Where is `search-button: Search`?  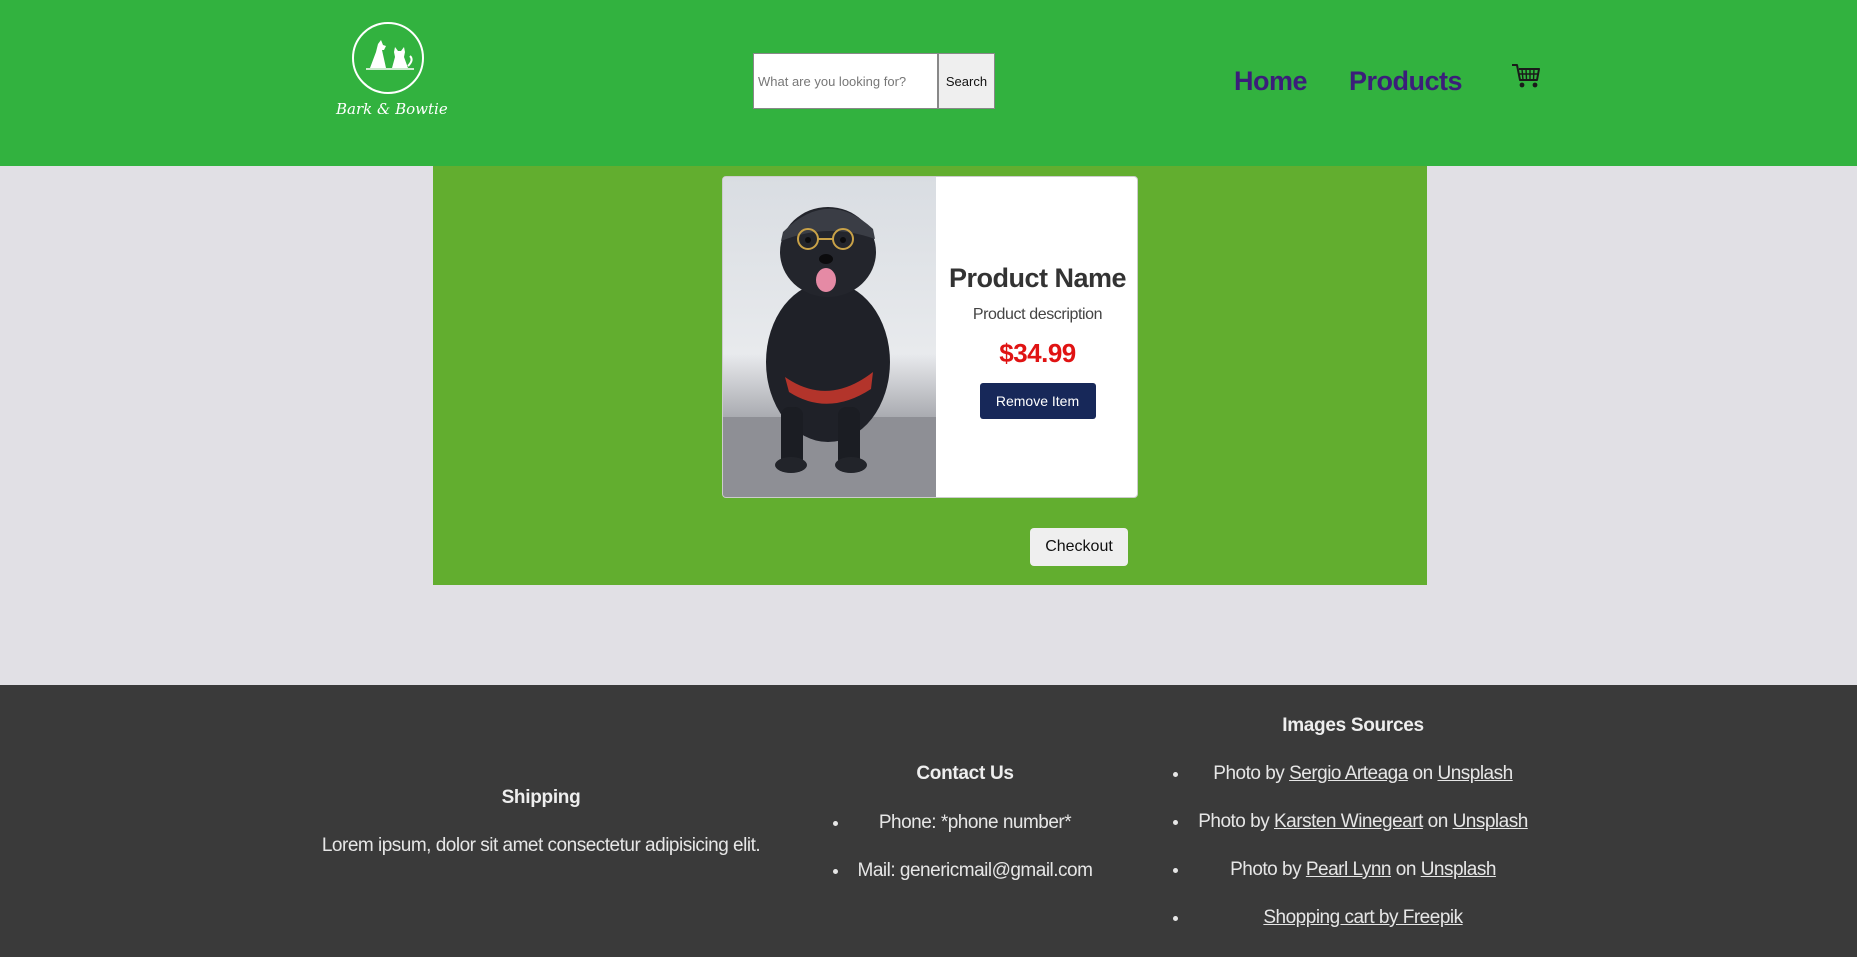 search-button: Search is located at coordinates (966, 81).